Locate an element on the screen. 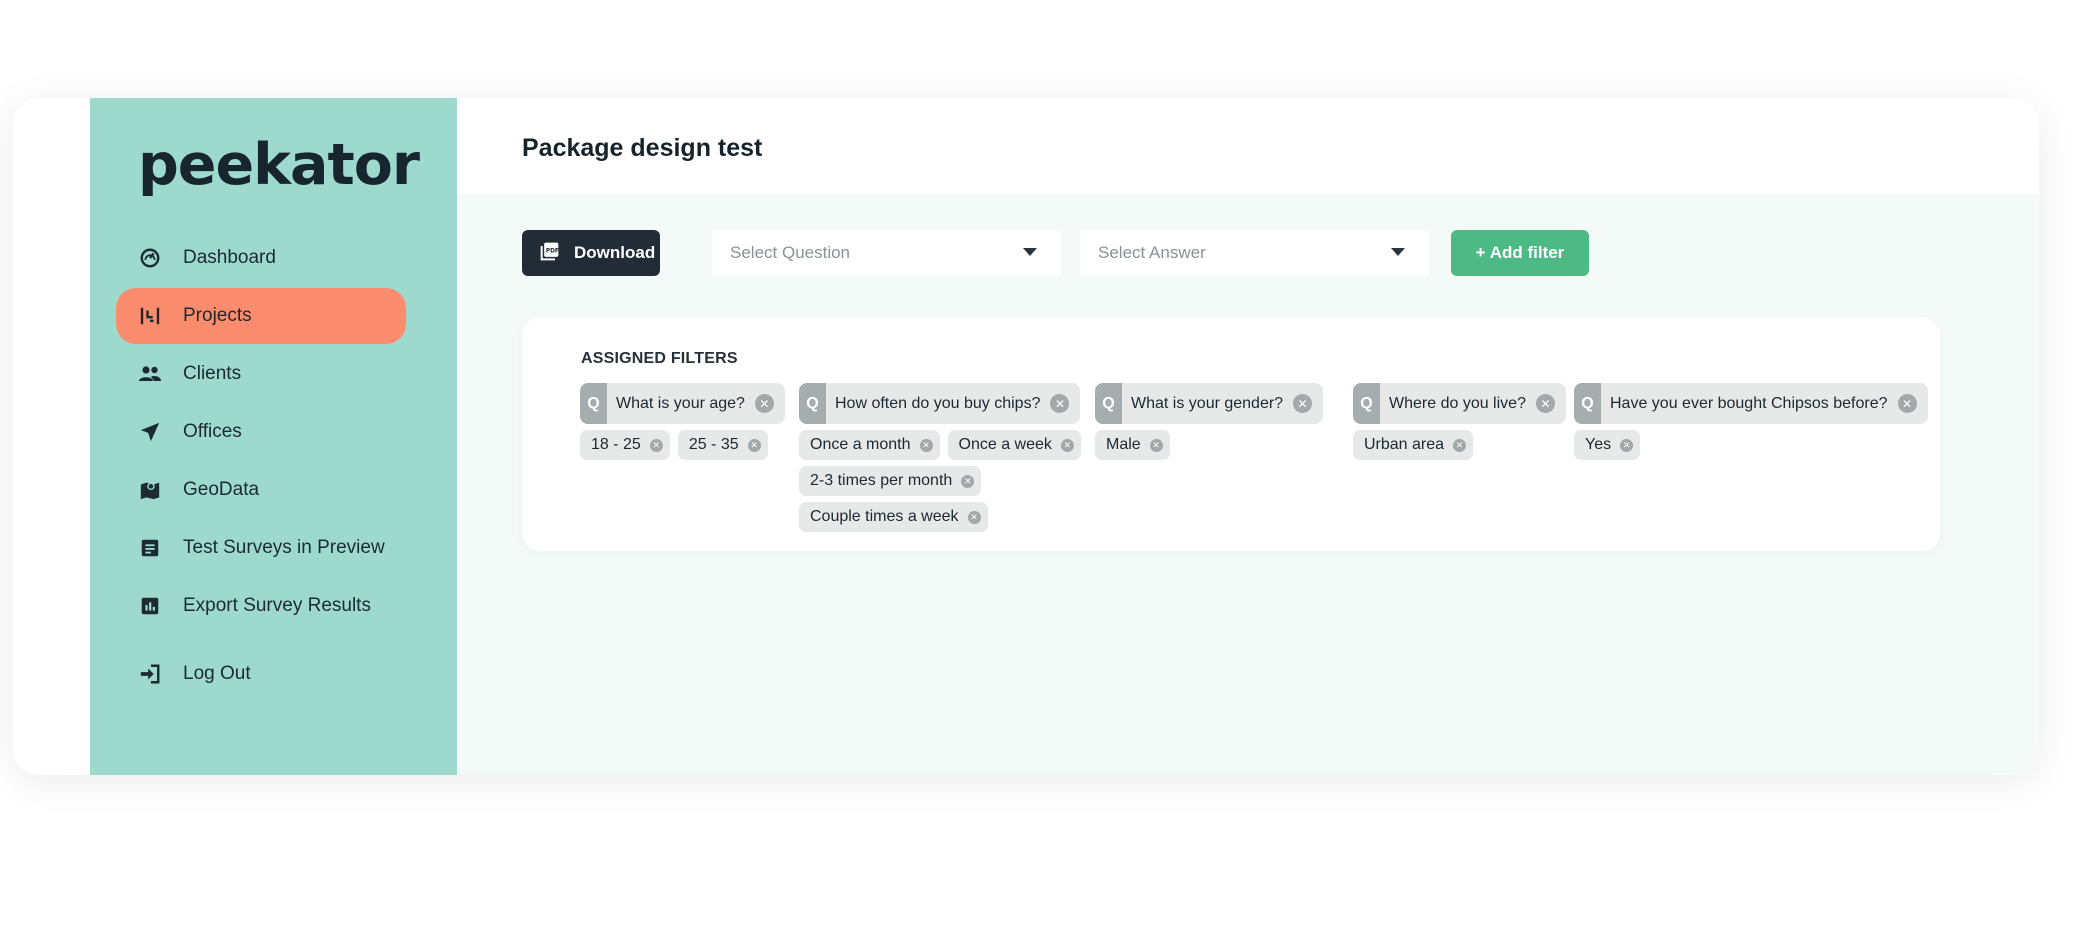 This screenshot has width=2100, height=925. answer-chip: Urban area ✕ is located at coordinates (1413, 445).